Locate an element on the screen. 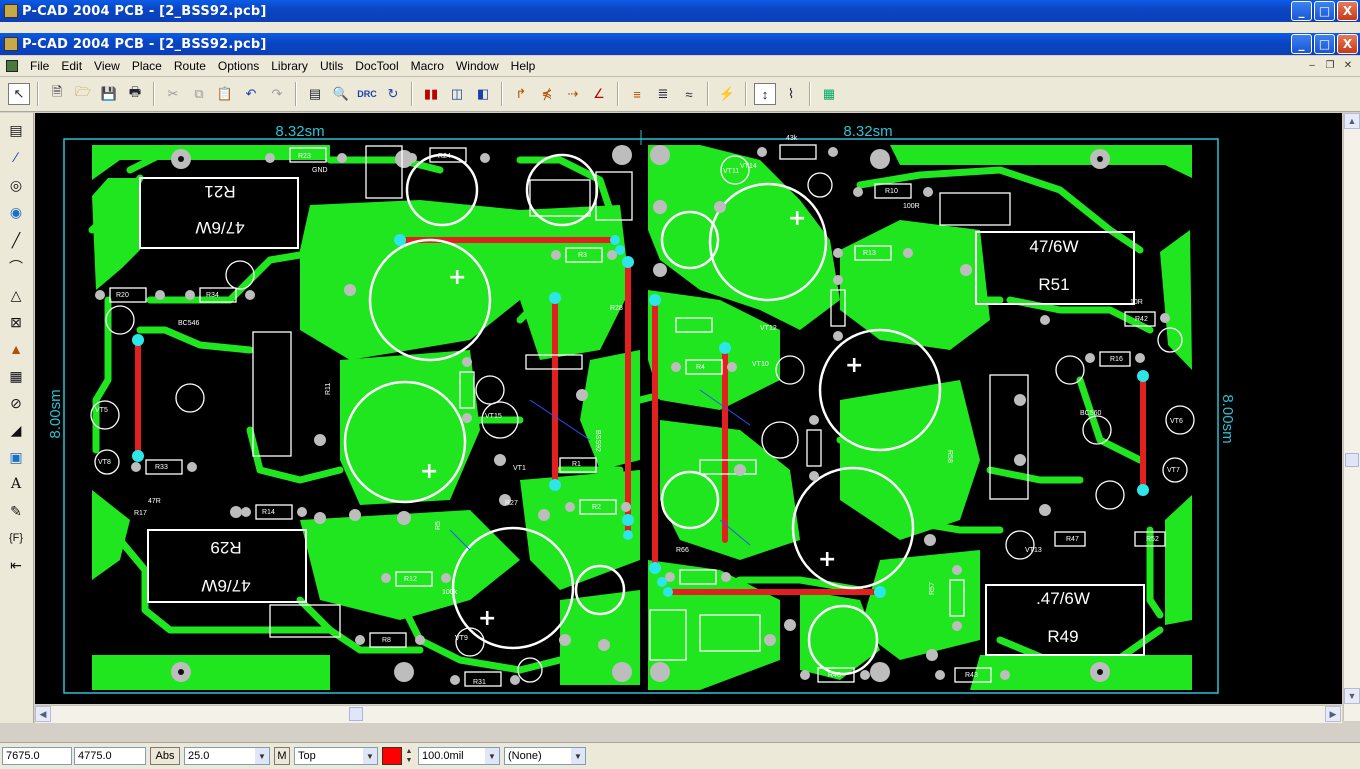 The image size is (1360, 769). attribute-icon: ✎ is located at coordinates (16, 511).